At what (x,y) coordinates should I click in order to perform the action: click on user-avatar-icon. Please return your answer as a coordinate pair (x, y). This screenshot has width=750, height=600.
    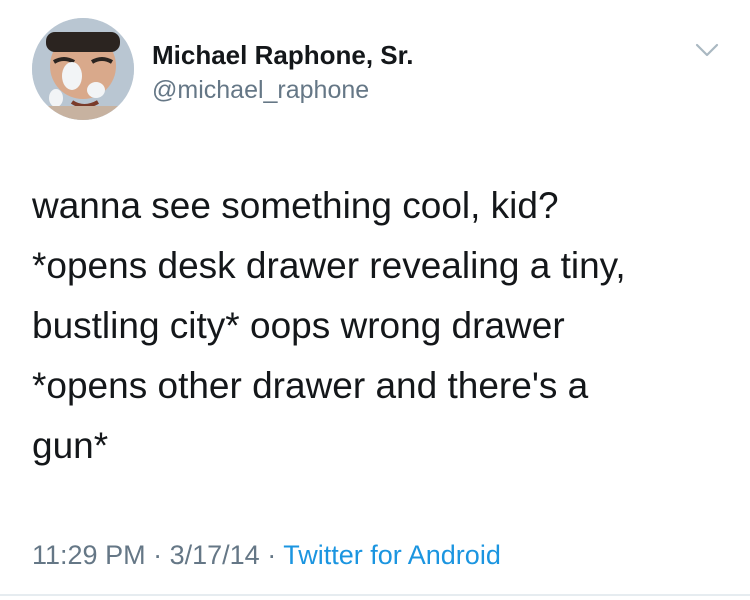
    Looking at the image, I should click on (83, 69).